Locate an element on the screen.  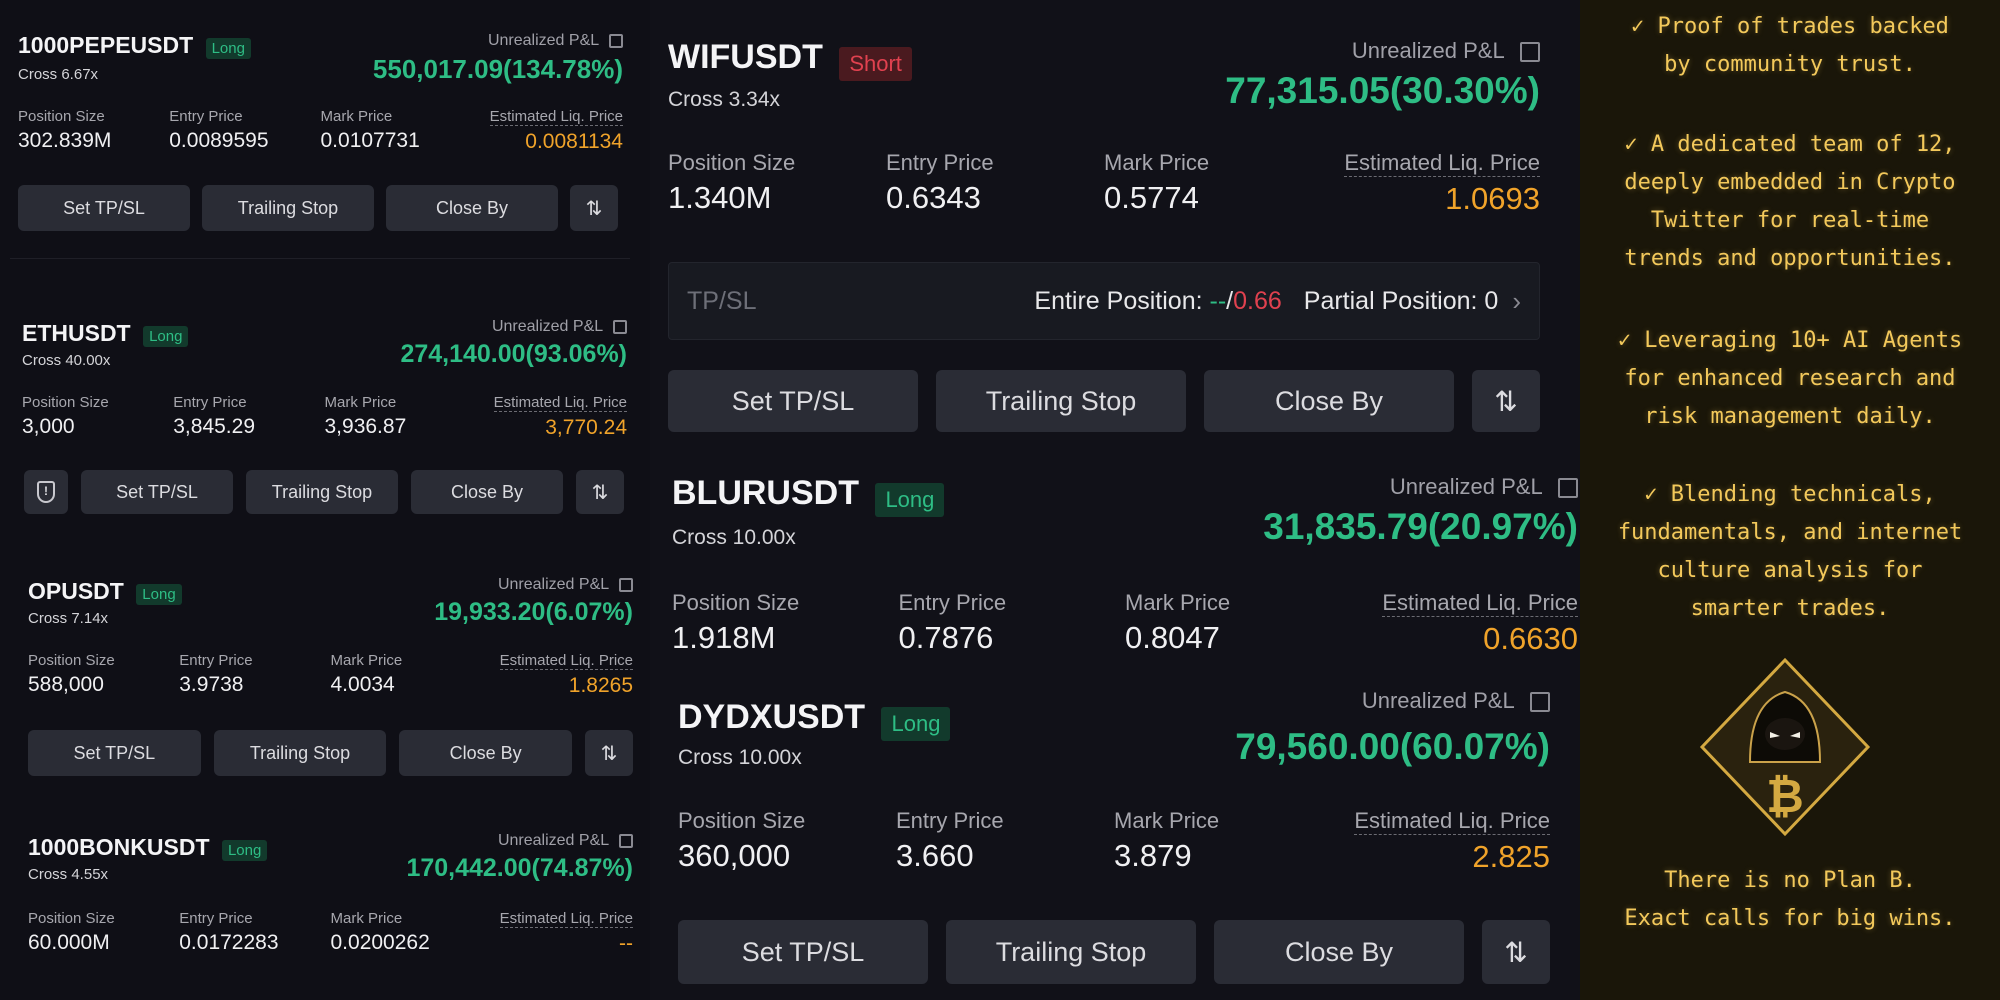
stat-entry-price: Entry Price 0.7876 is located at coordinates (952, 622).